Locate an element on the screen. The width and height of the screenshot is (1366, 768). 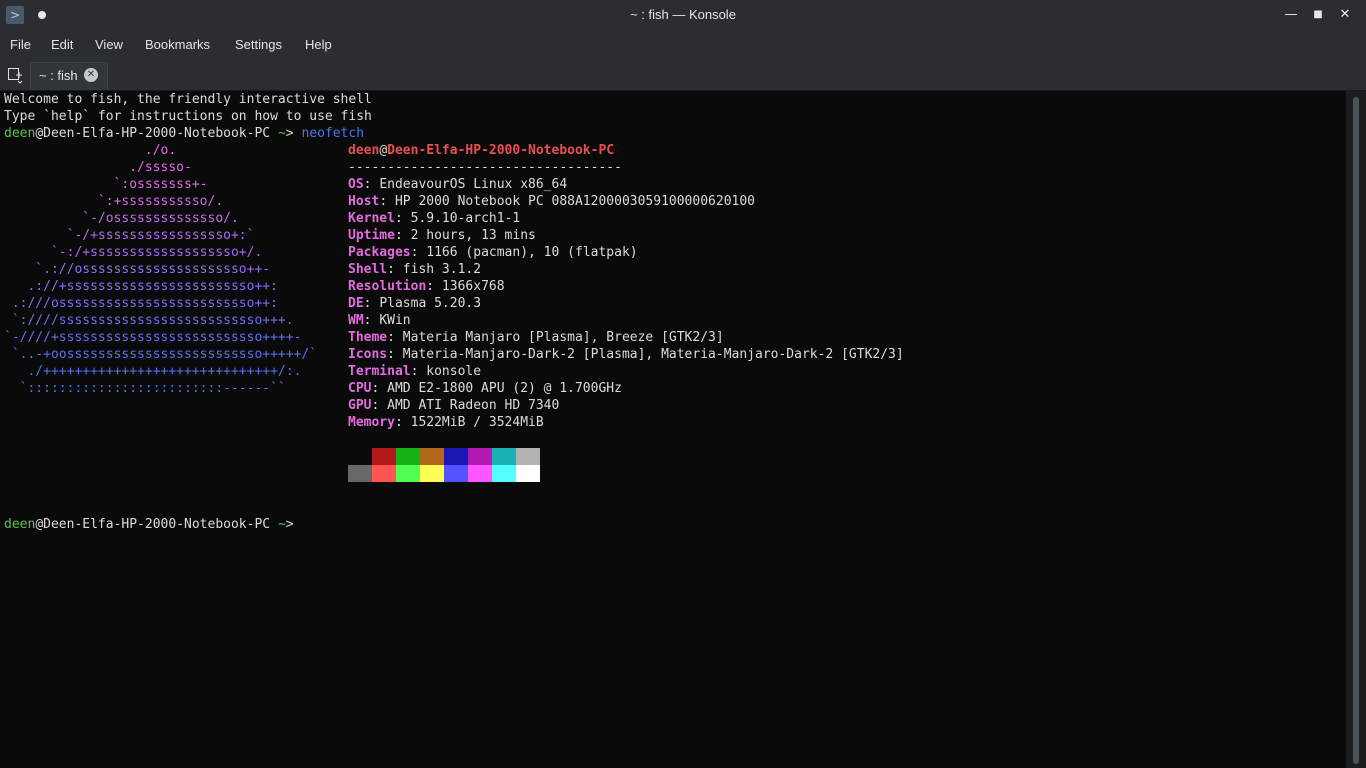
info-value: konsole is located at coordinates (454, 371).